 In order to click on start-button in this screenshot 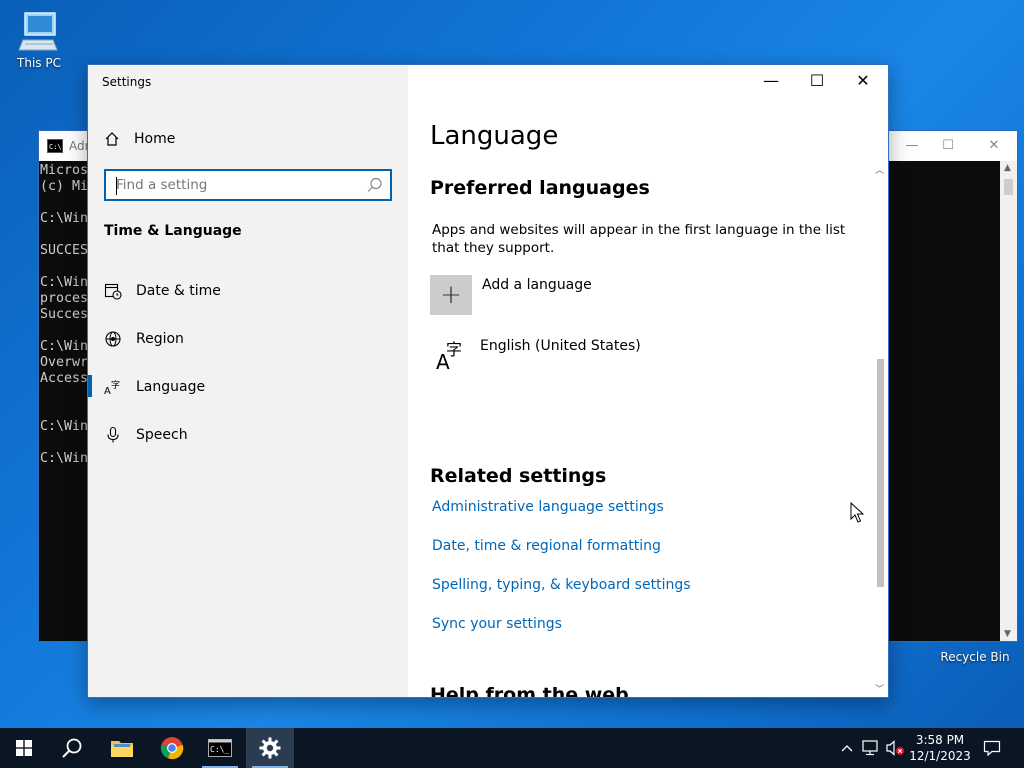, I will do `click(24, 748)`.